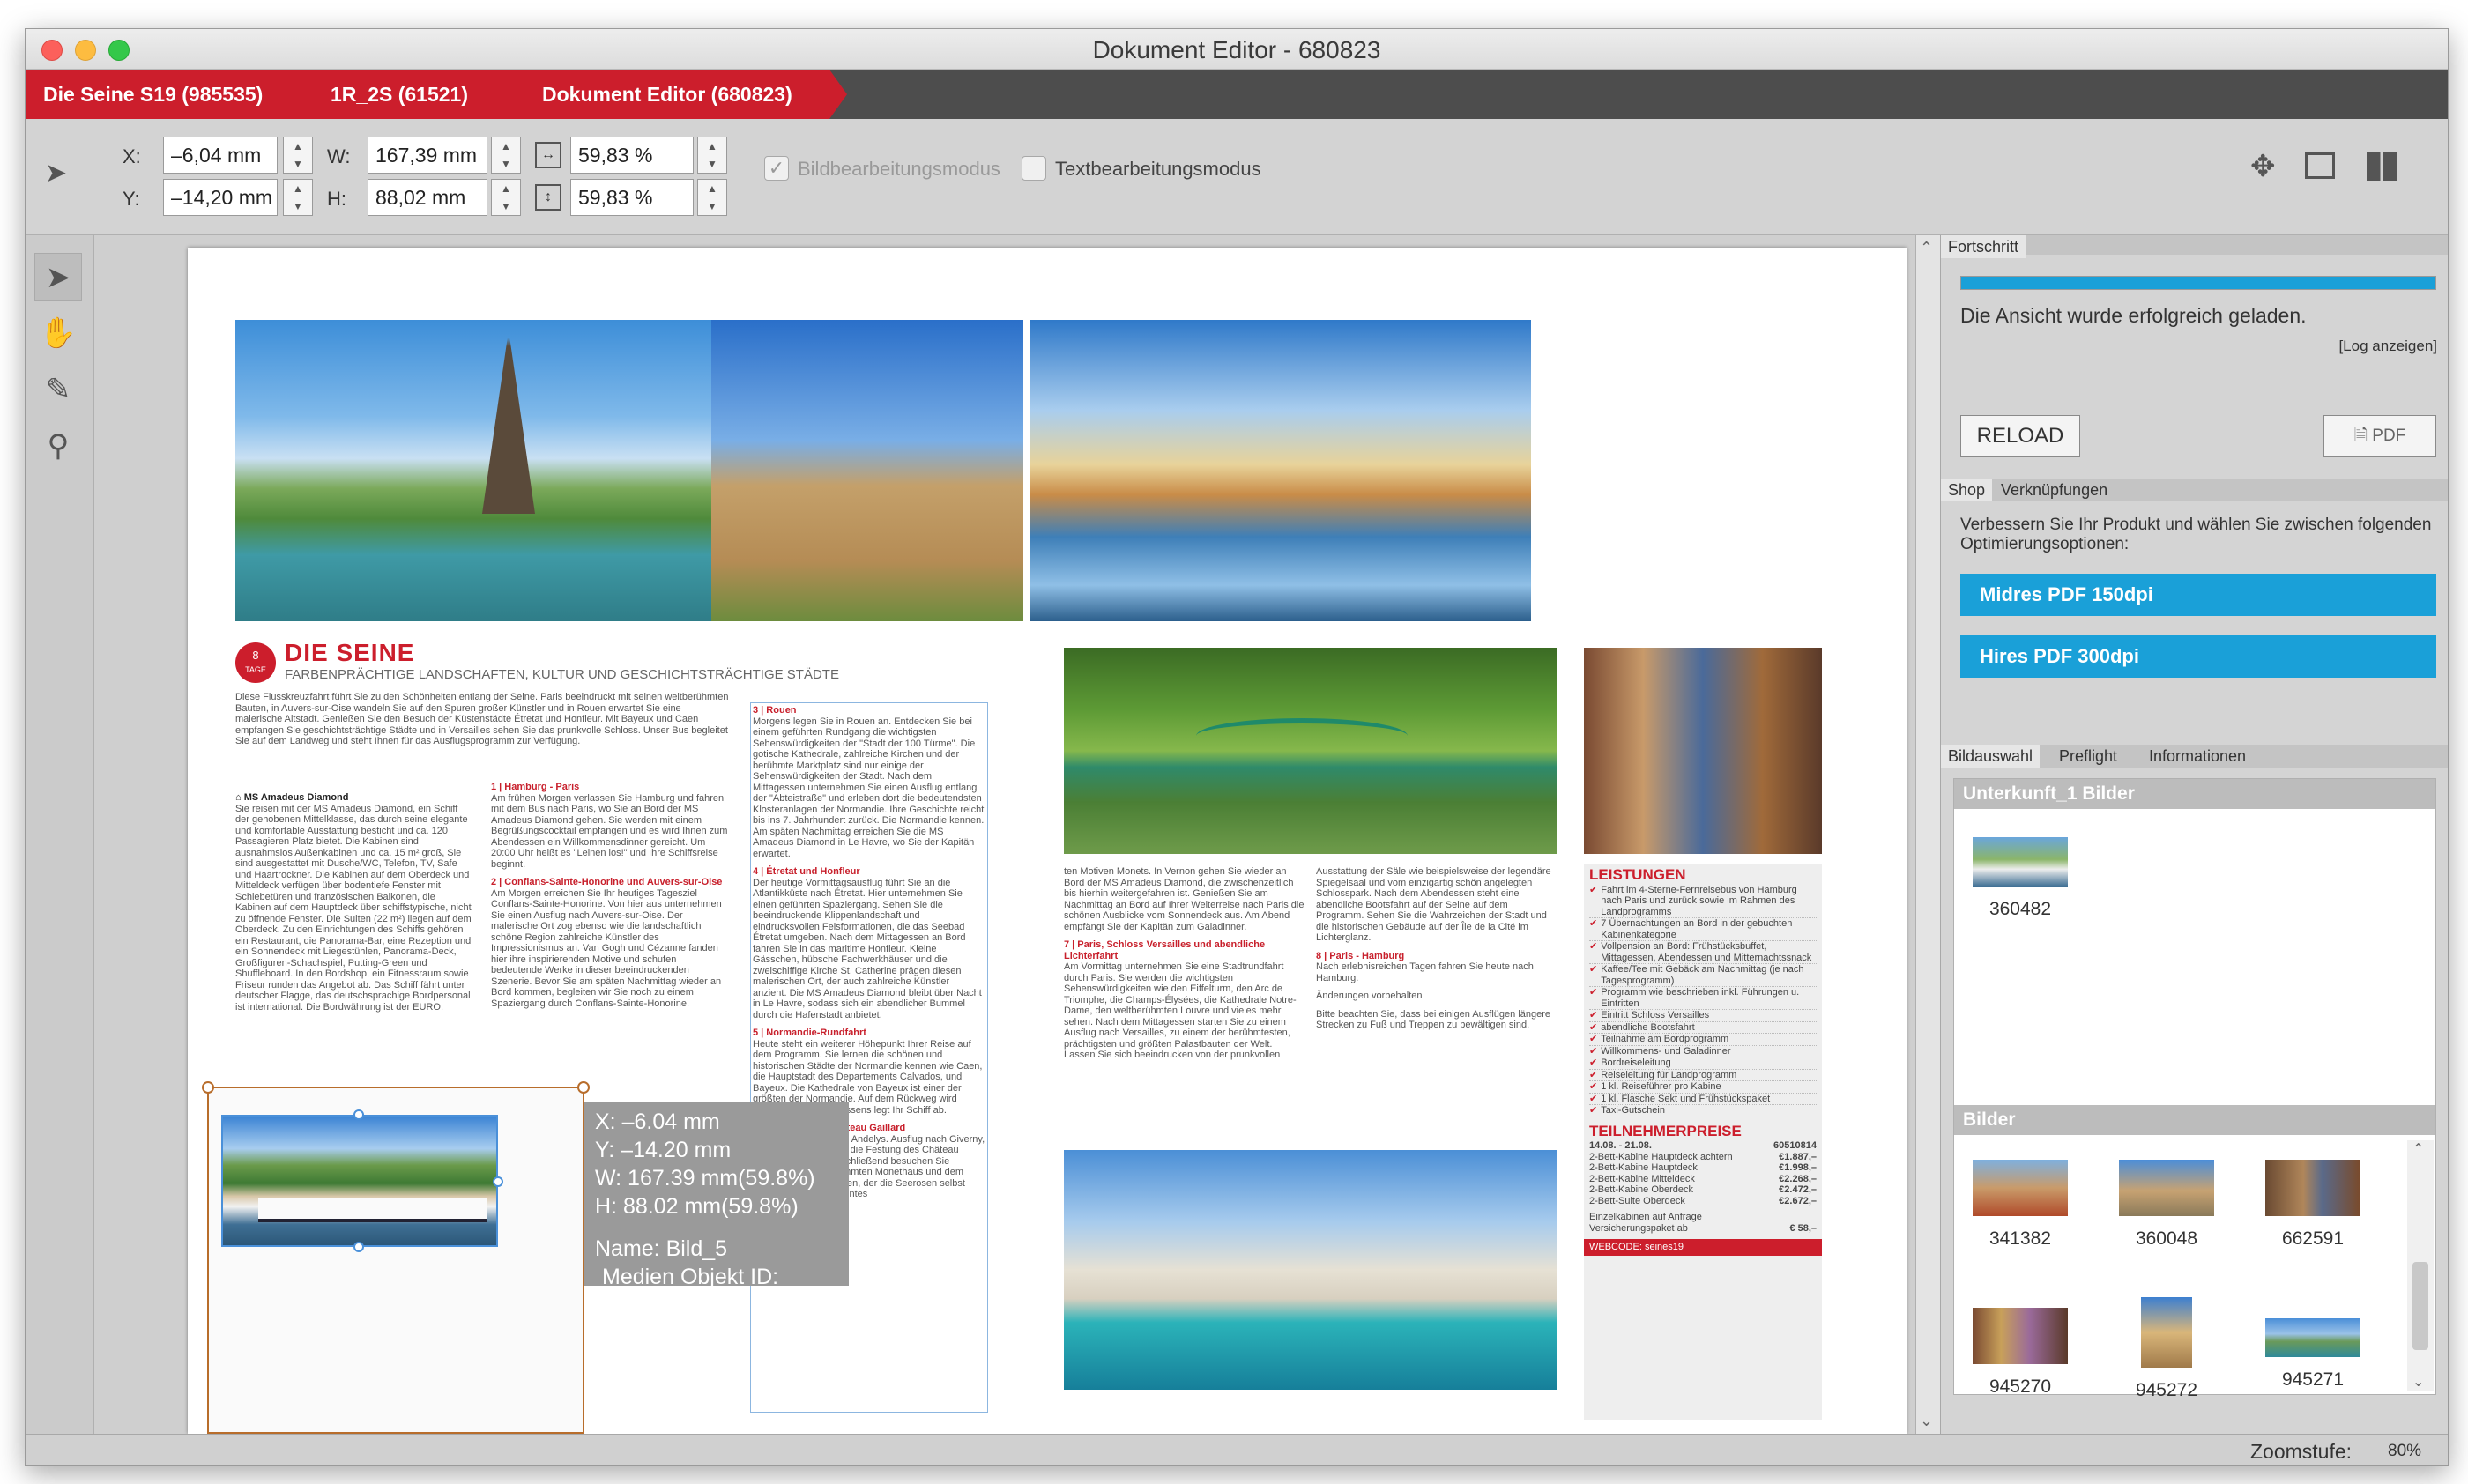 The height and width of the screenshot is (1484, 2468). I want to click on text-mode-checkbox, so click(1034, 168).